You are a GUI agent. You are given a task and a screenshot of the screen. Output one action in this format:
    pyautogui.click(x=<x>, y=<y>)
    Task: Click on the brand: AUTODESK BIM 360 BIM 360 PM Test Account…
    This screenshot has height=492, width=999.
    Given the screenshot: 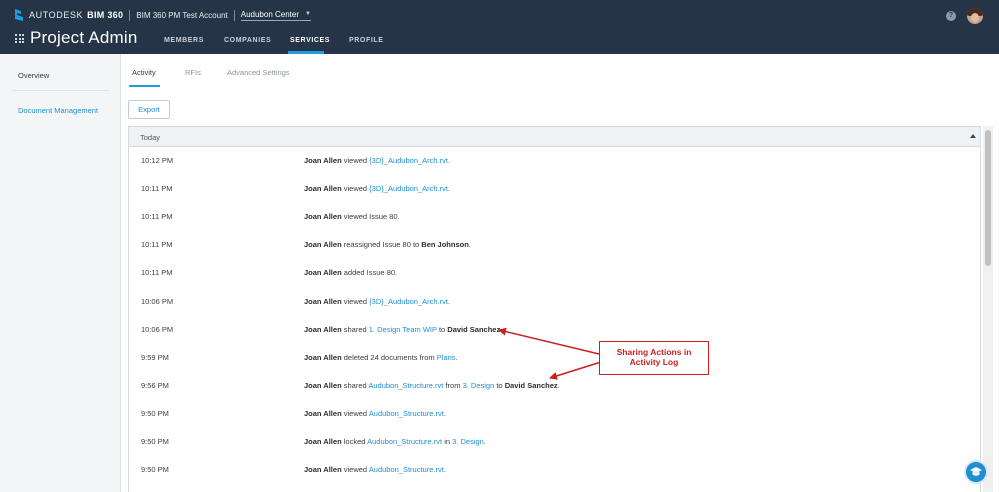 What is the action you would take?
    pyautogui.click(x=162, y=15)
    